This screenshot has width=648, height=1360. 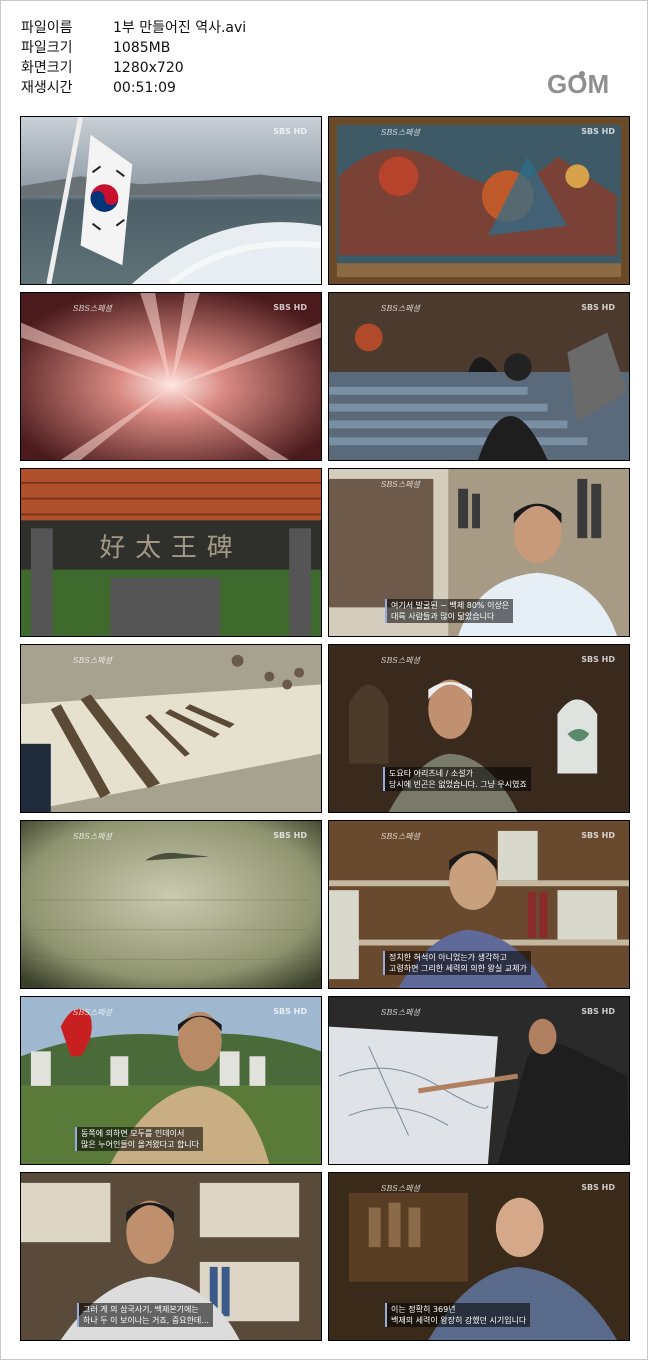 I want to click on gate-sign-text: 好太王碑, so click(x=170, y=548).